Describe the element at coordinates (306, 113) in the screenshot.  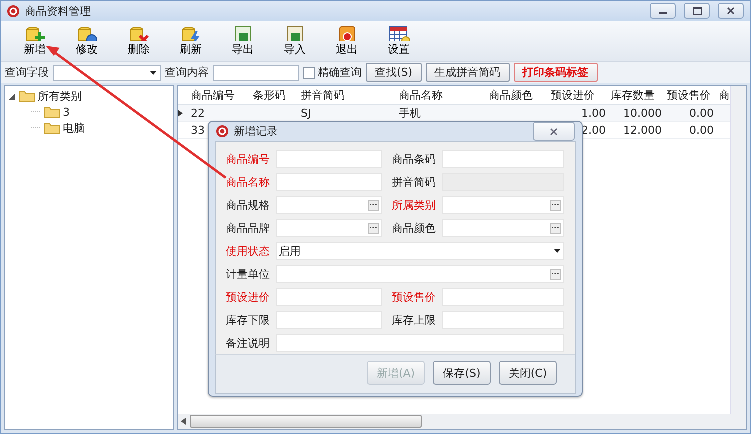
I see `table-cell-text: SJ` at that location.